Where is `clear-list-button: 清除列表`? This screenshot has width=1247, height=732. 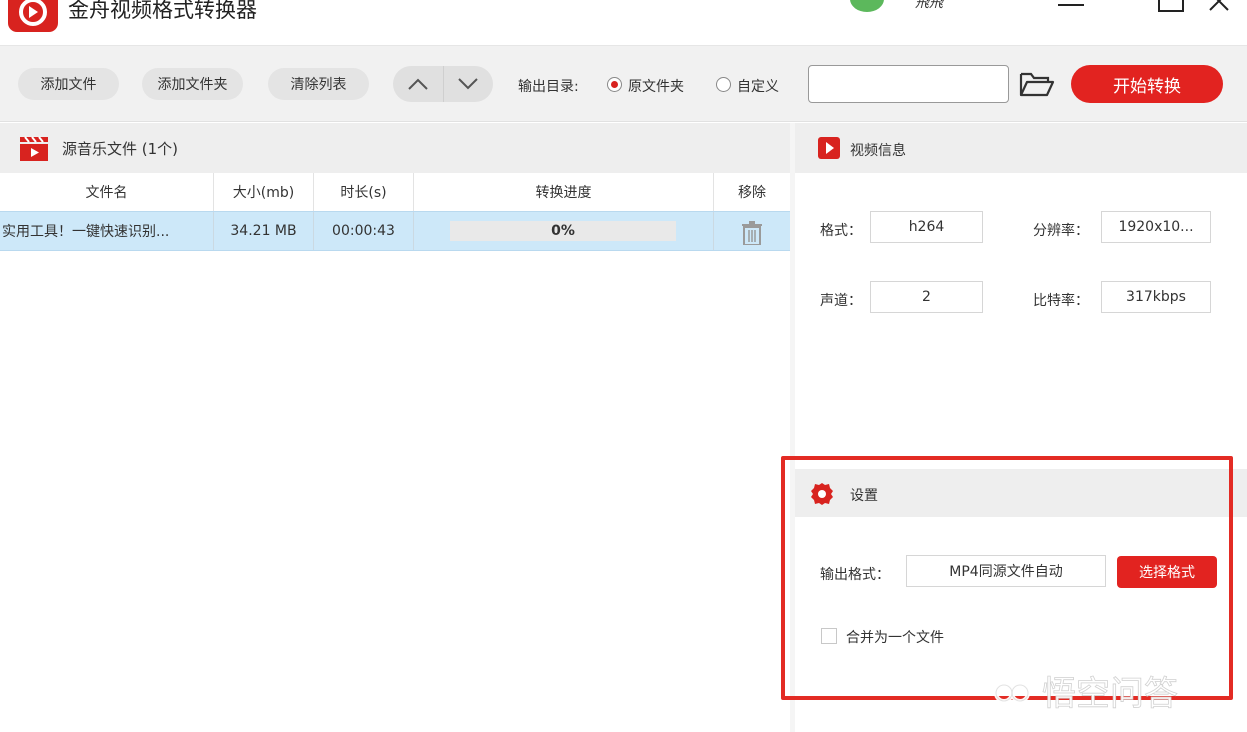 clear-list-button: 清除列表 is located at coordinates (318, 84).